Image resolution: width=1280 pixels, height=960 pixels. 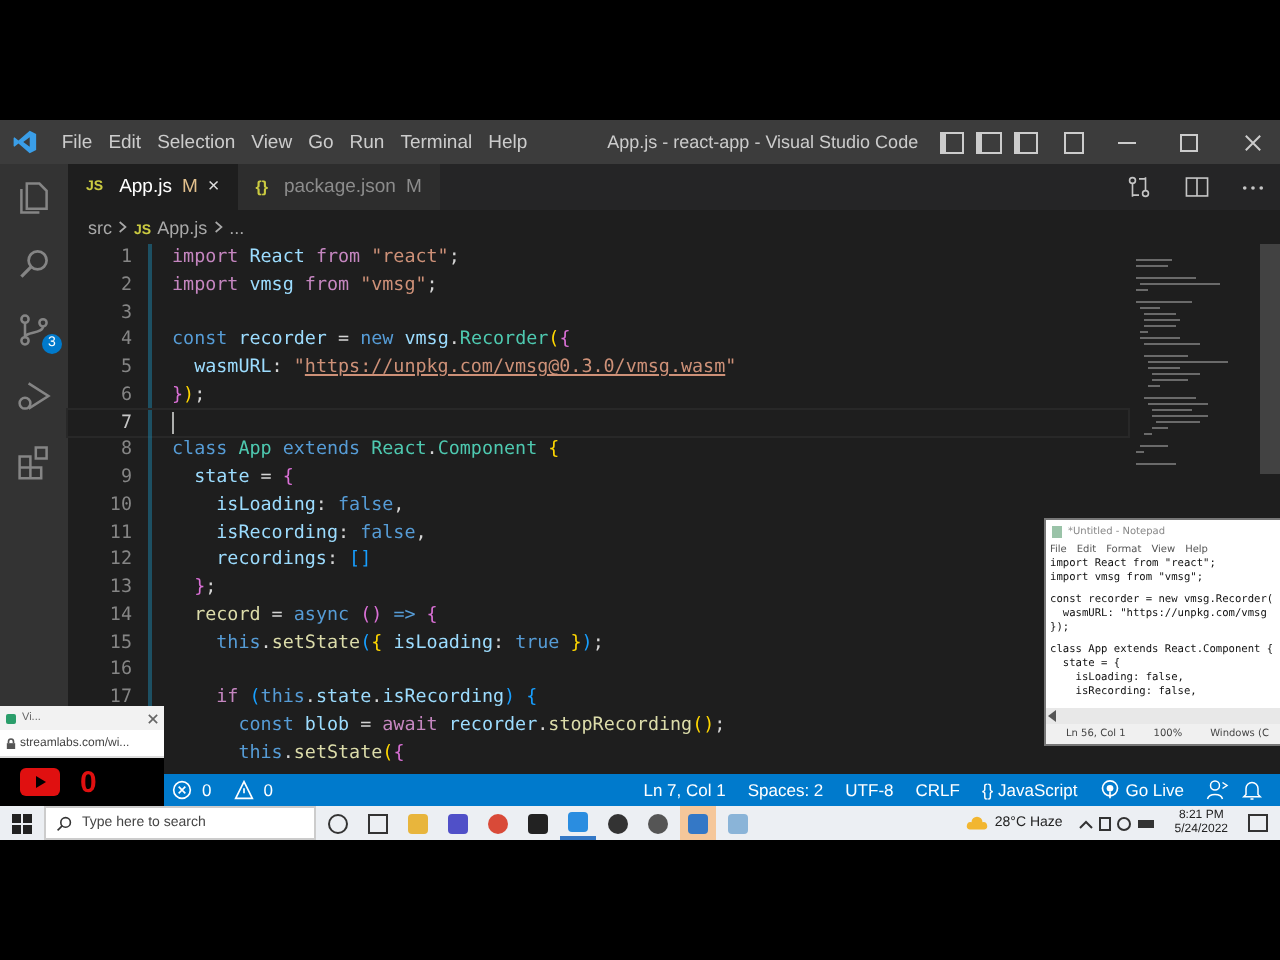 I want to click on notification-icon, so click(x=1258, y=823).